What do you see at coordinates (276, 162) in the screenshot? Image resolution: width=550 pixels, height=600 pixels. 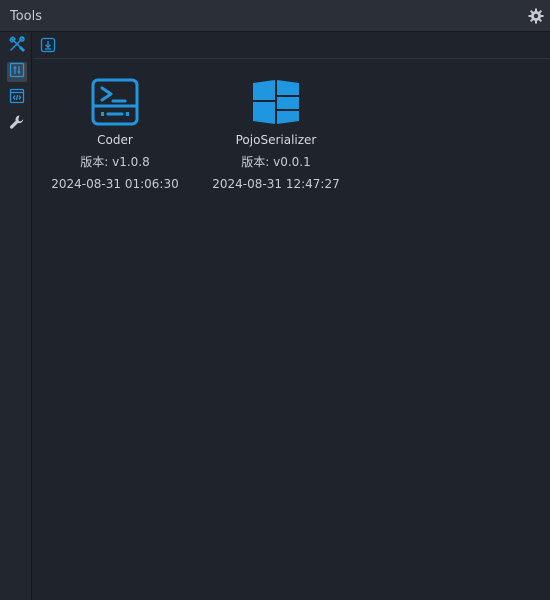 I see `tool-version: 版本: v0.0.1` at bounding box center [276, 162].